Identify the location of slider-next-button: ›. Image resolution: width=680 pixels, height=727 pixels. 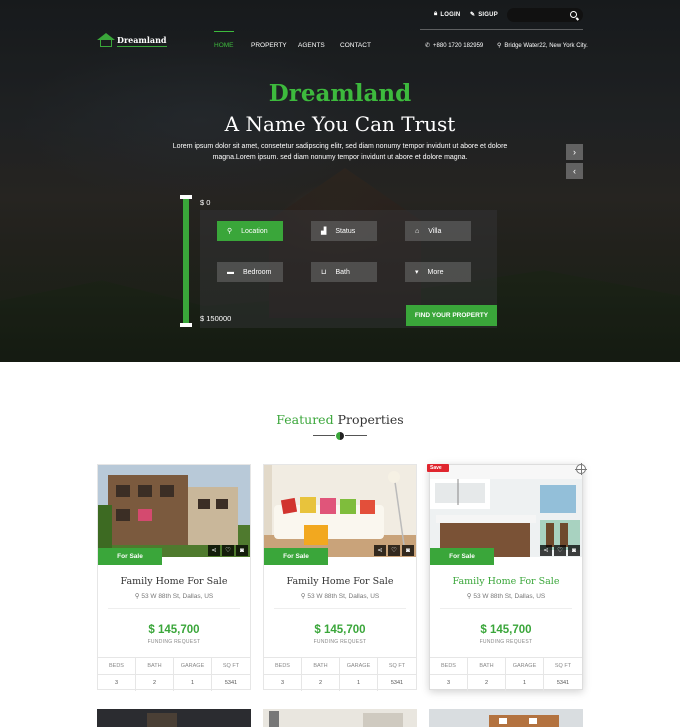
(574, 152).